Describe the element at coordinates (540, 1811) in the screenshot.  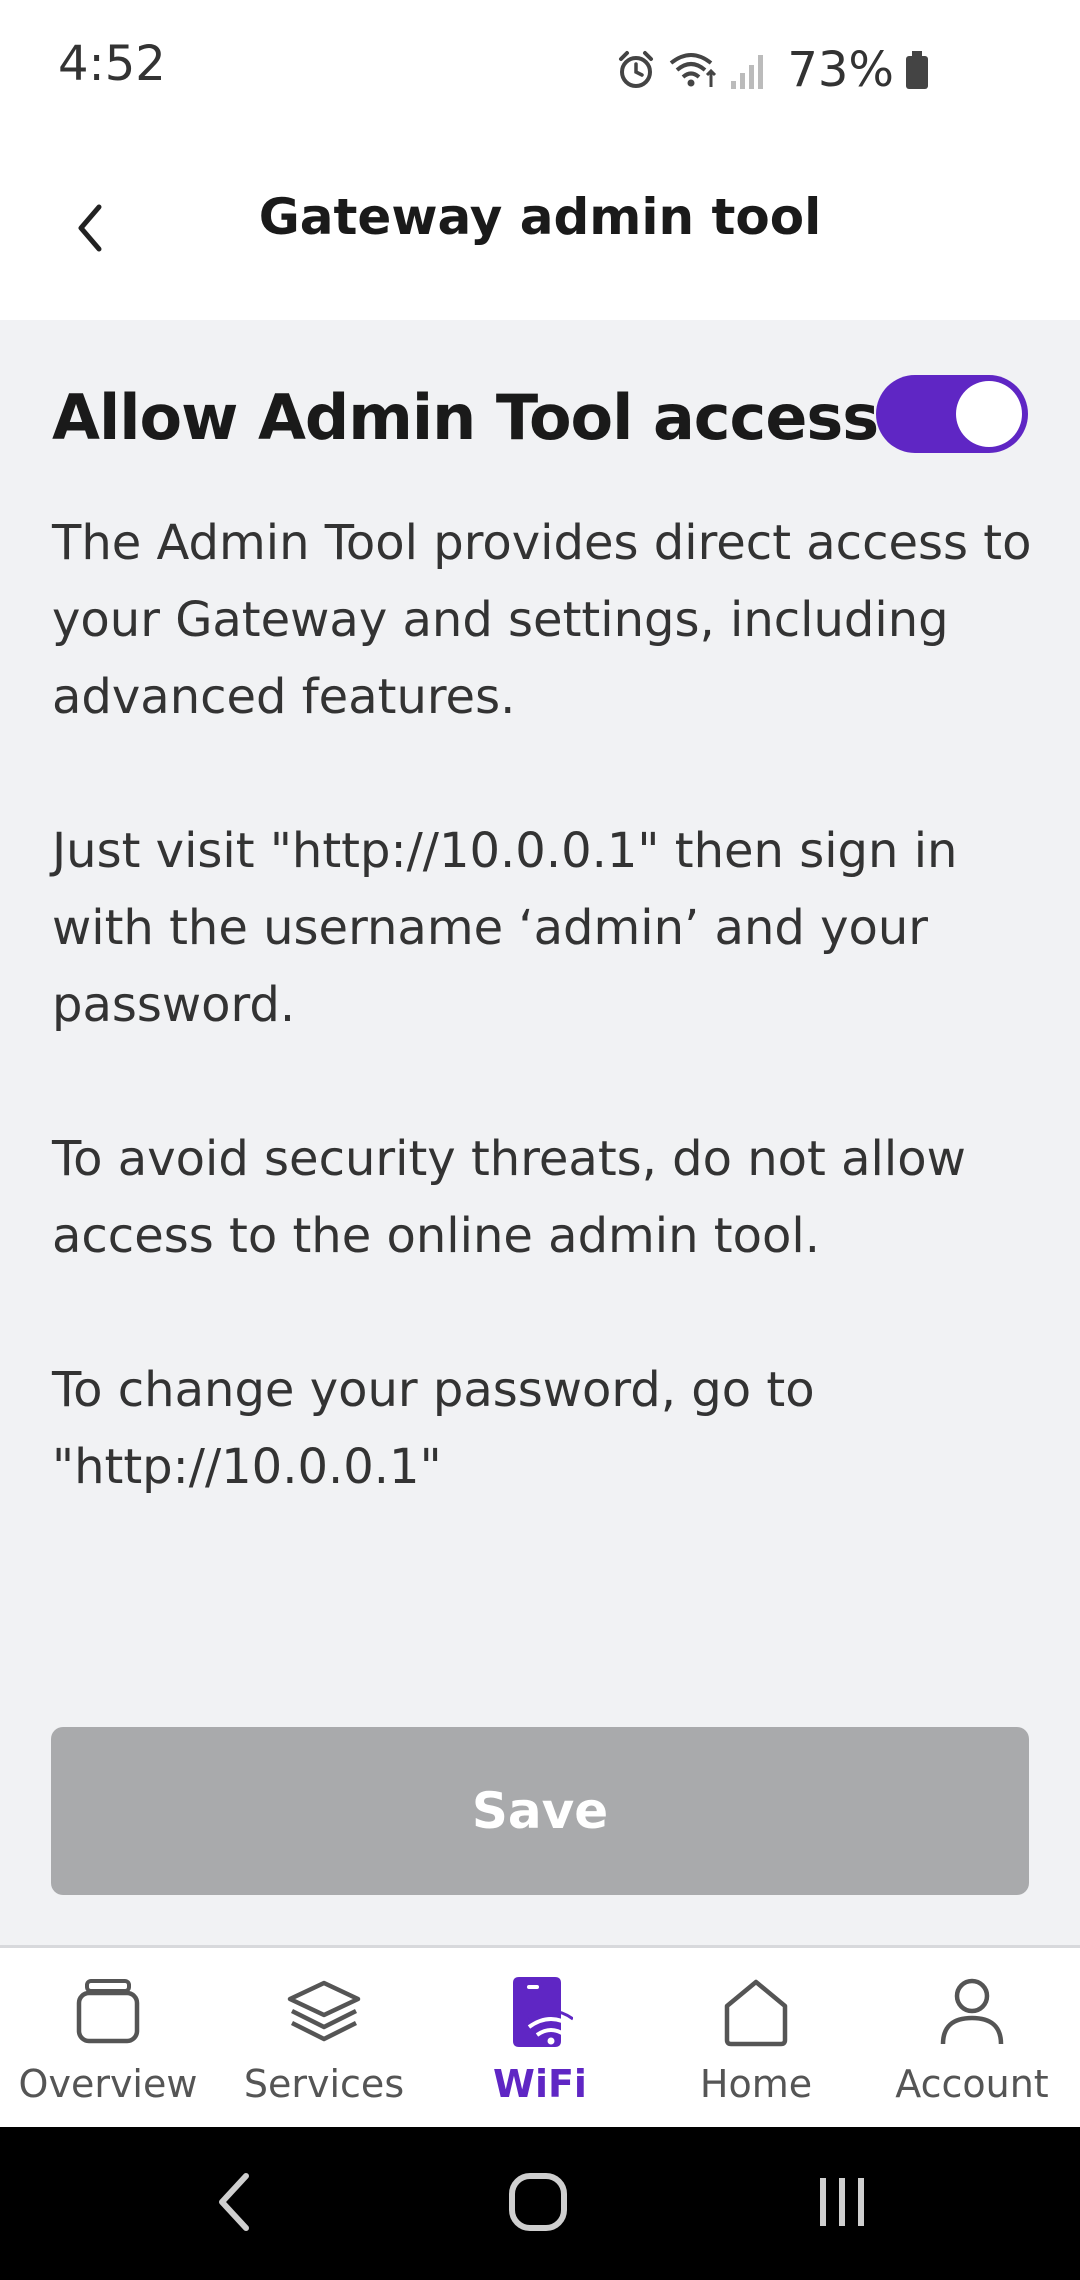
I see `save-button: Save` at that location.